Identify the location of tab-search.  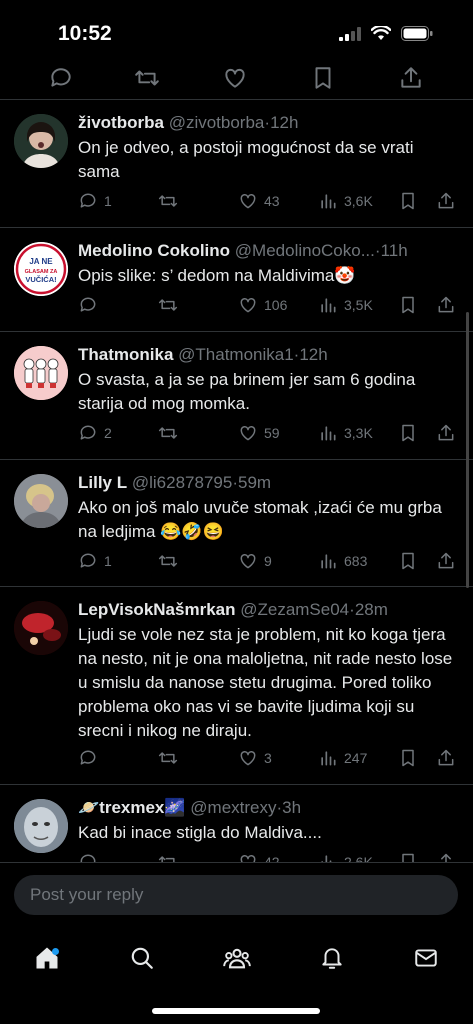
(142, 958).